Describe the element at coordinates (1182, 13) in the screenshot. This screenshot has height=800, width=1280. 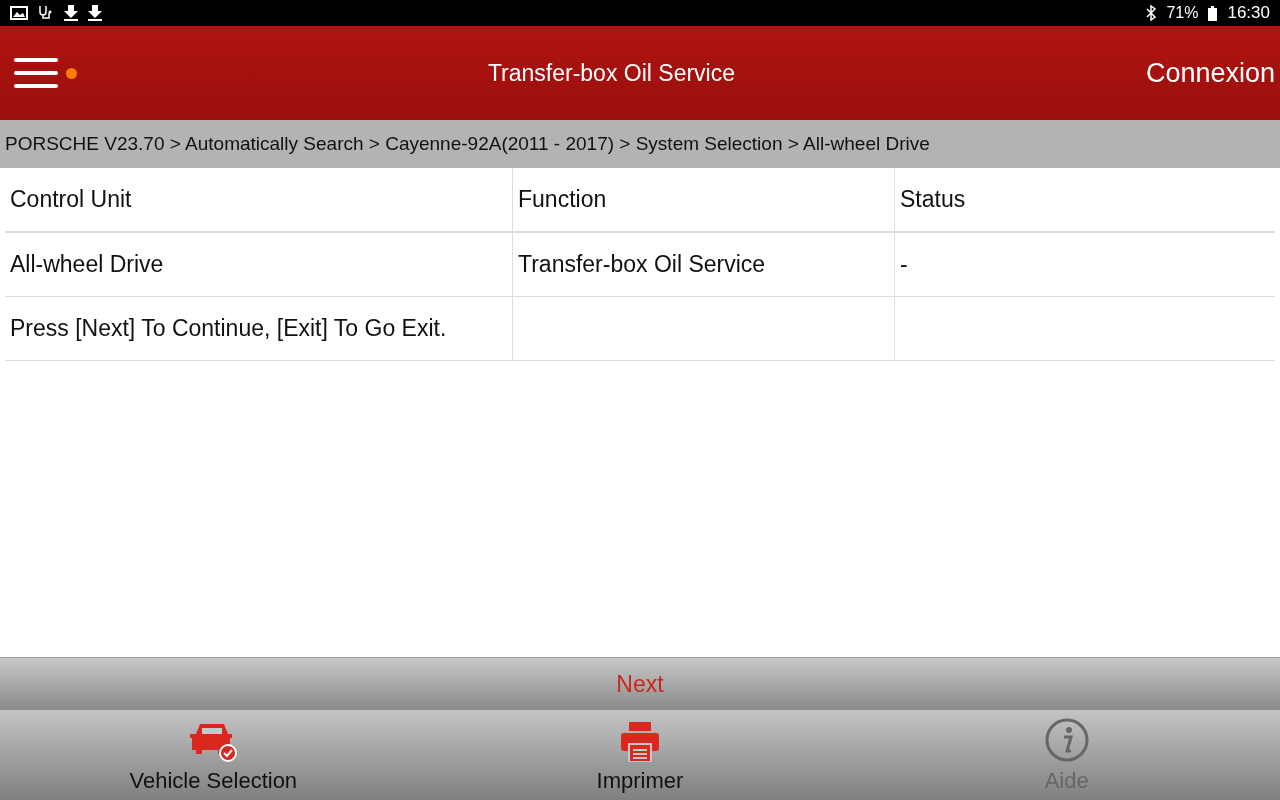
I see `battery-percent: 71%` at that location.